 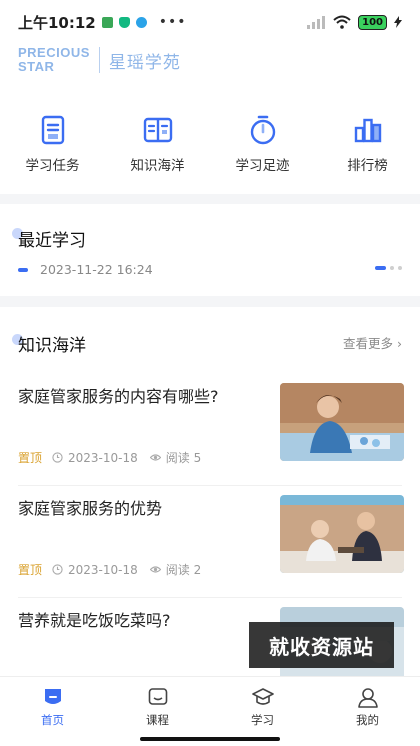 What do you see at coordinates (262, 130) in the screenshot?
I see `stopwatch-icon` at bounding box center [262, 130].